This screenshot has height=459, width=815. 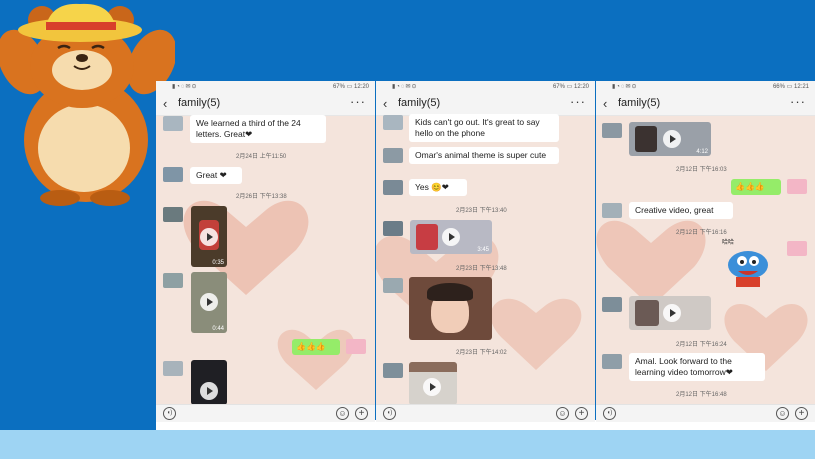 I want to click on video-message: 0:44, so click(x=209, y=302).